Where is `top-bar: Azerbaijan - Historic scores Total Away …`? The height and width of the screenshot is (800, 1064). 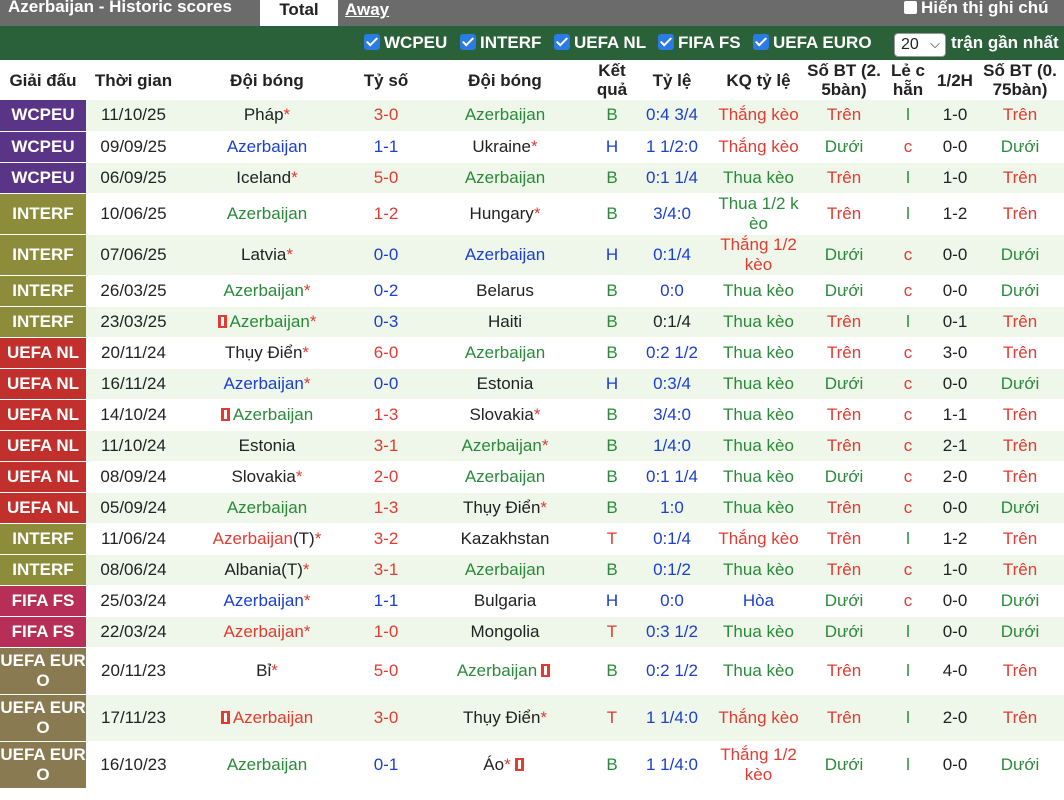
top-bar: Azerbaijan - Historic scores Total Away … is located at coordinates (532, 13).